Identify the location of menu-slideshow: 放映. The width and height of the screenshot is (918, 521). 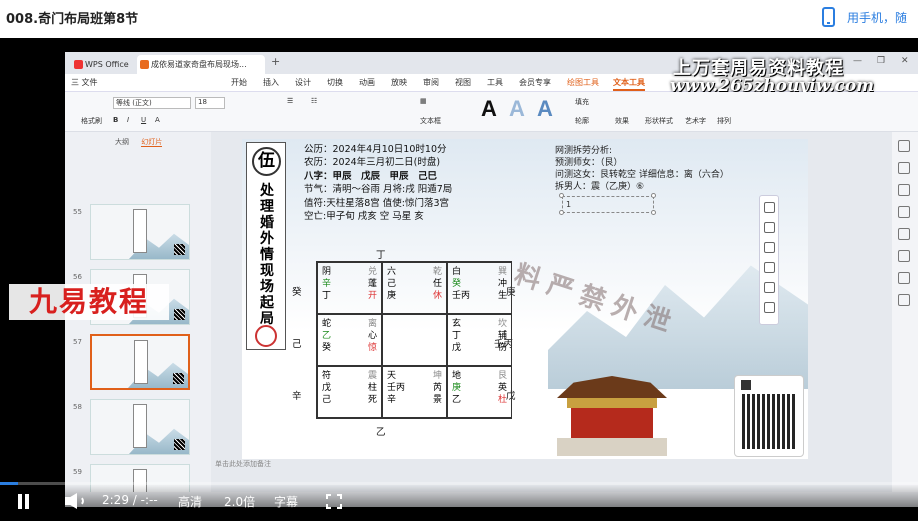
(399, 82).